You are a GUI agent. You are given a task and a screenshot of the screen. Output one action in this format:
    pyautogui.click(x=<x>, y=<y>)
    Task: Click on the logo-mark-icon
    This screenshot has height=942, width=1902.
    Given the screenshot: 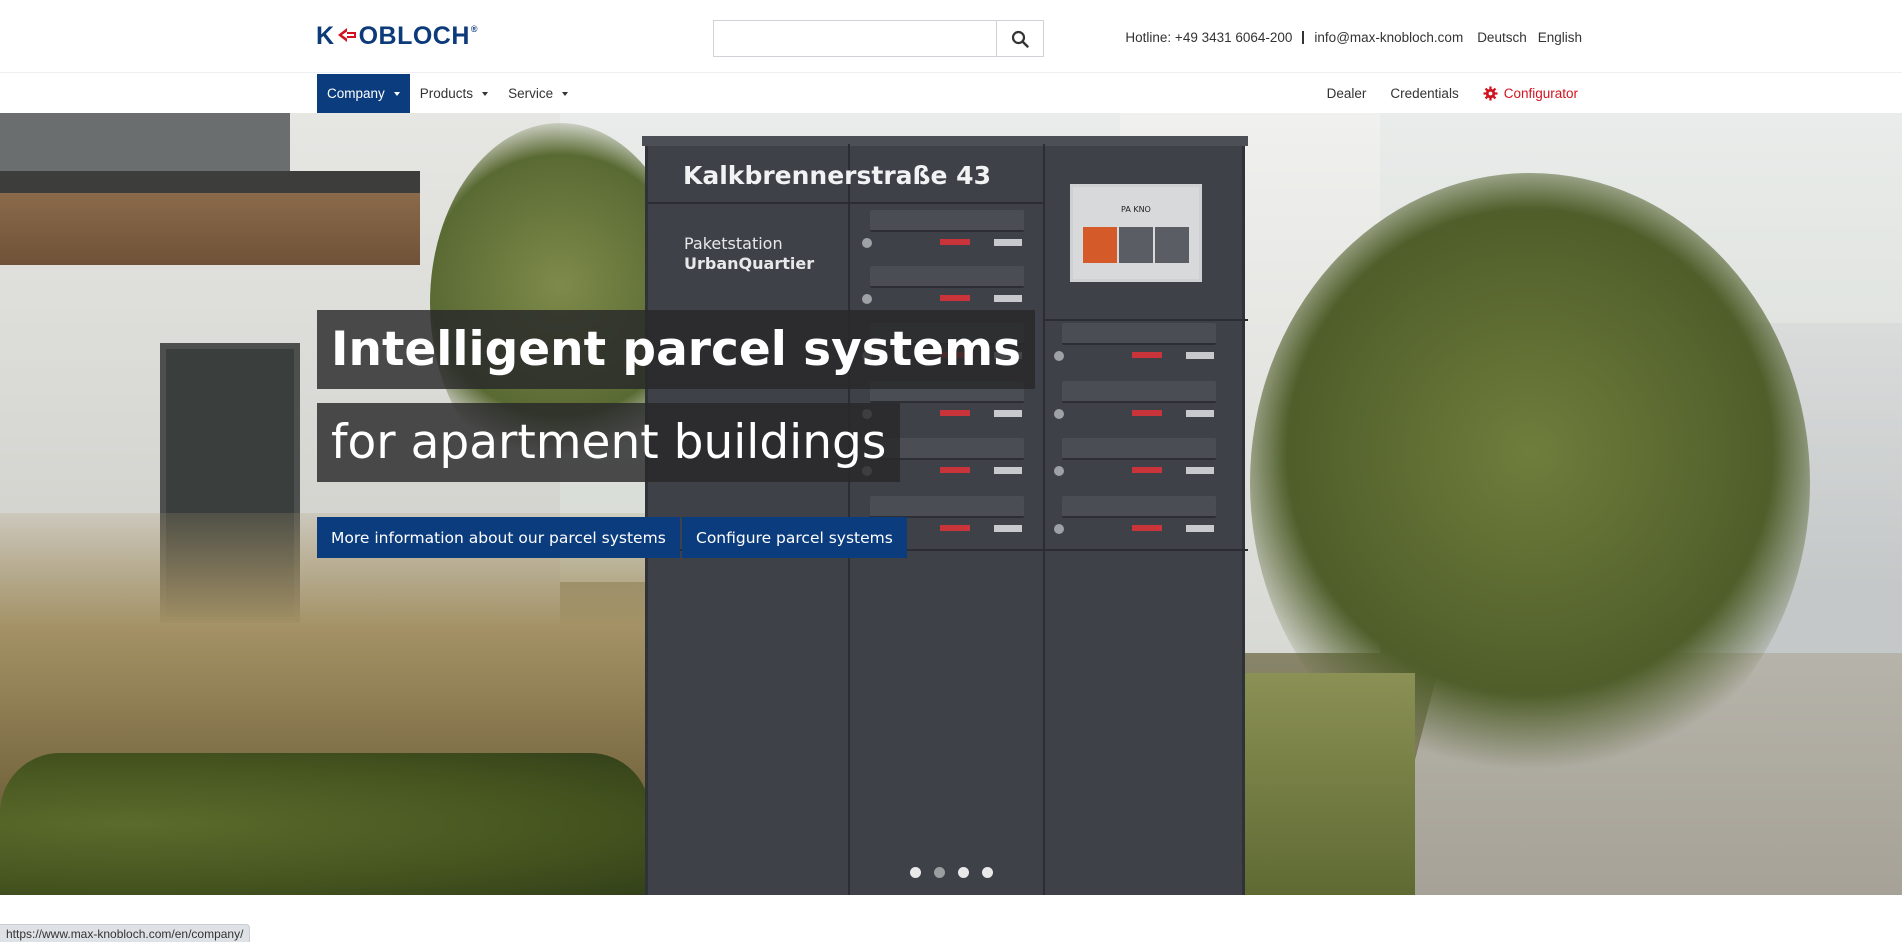 What is the action you would take?
    pyautogui.click(x=346, y=35)
    